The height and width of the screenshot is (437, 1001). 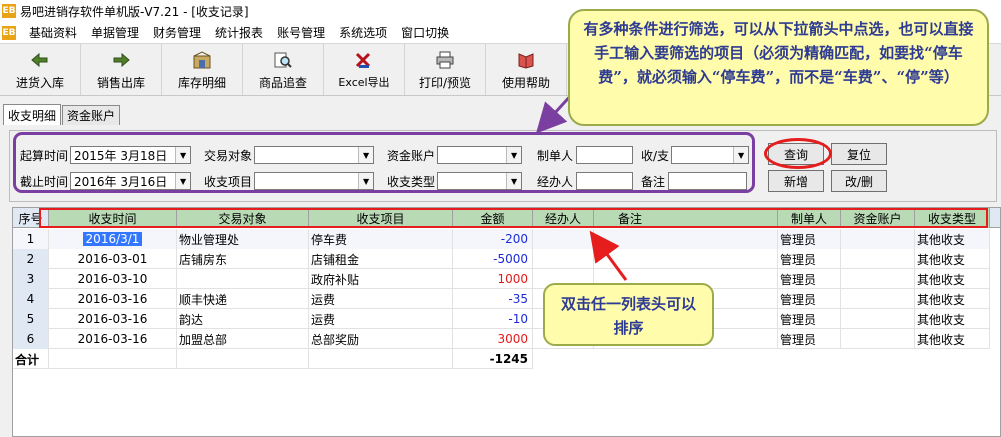 What do you see at coordinates (501, 299) in the screenshot?
I see `table-row: 4 2016-03-16 顺丰快递 运费 -35 管理员 其他收支` at bounding box center [501, 299].